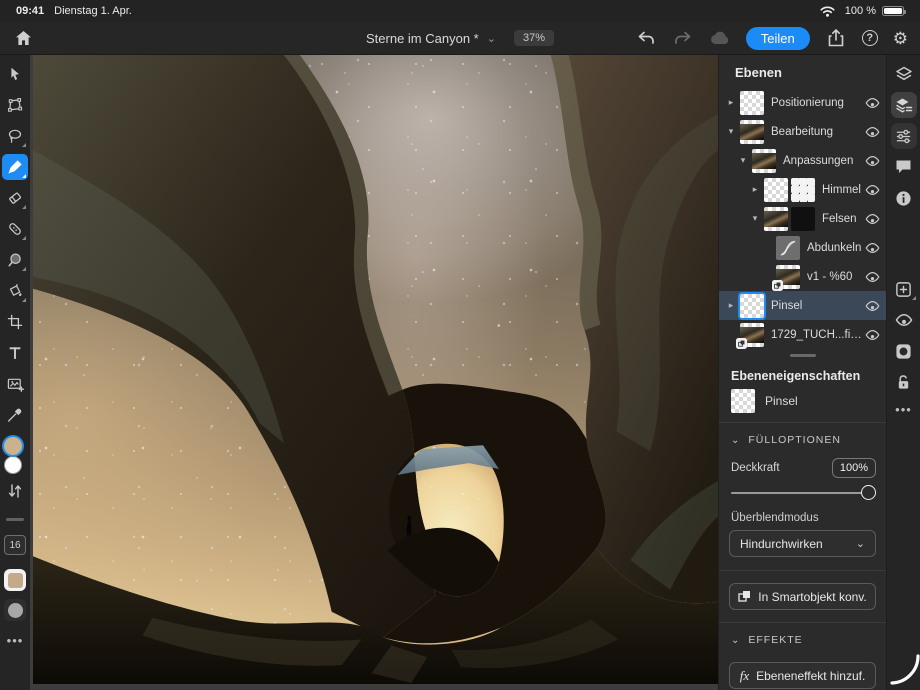 The width and height of the screenshot is (920, 690). What do you see at coordinates (868, 492) in the screenshot?
I see `opacity-slider-knob` at bounding box center [868, 492].